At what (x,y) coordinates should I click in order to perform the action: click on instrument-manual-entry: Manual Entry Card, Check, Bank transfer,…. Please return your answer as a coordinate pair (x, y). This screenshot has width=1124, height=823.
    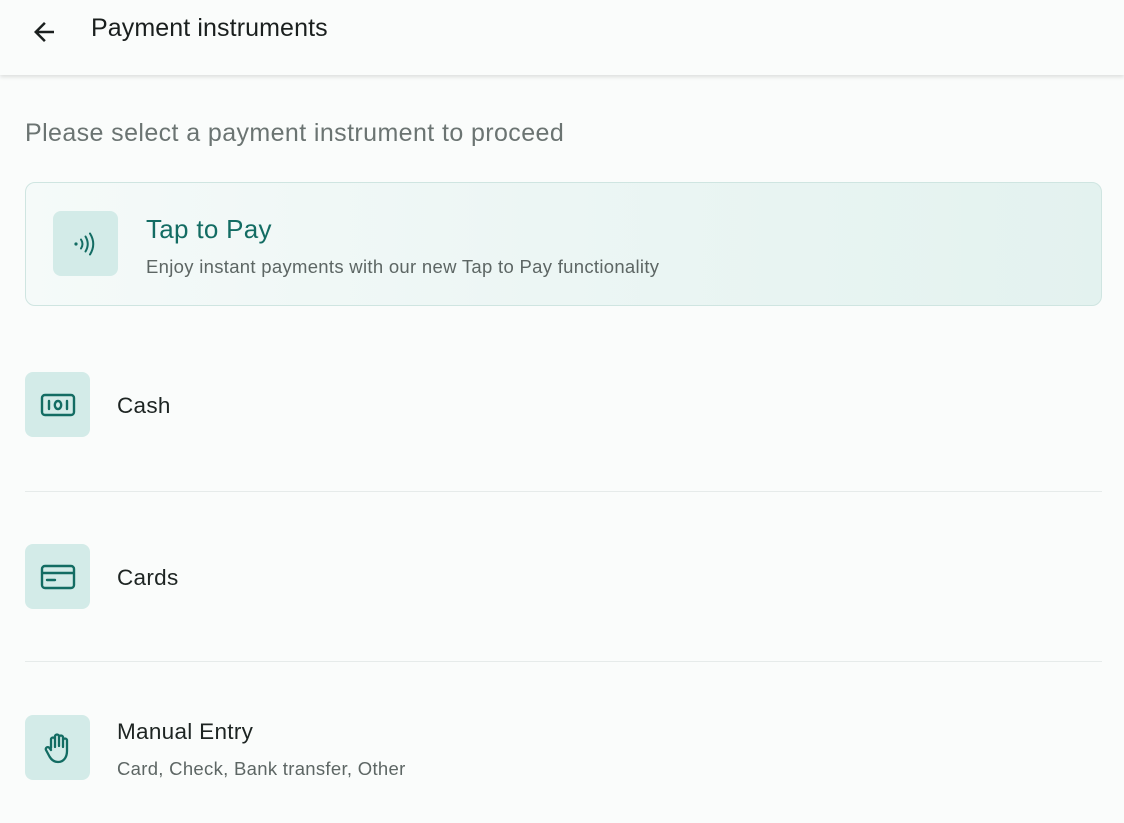
    Looking at the image, I should click on (563, 755).